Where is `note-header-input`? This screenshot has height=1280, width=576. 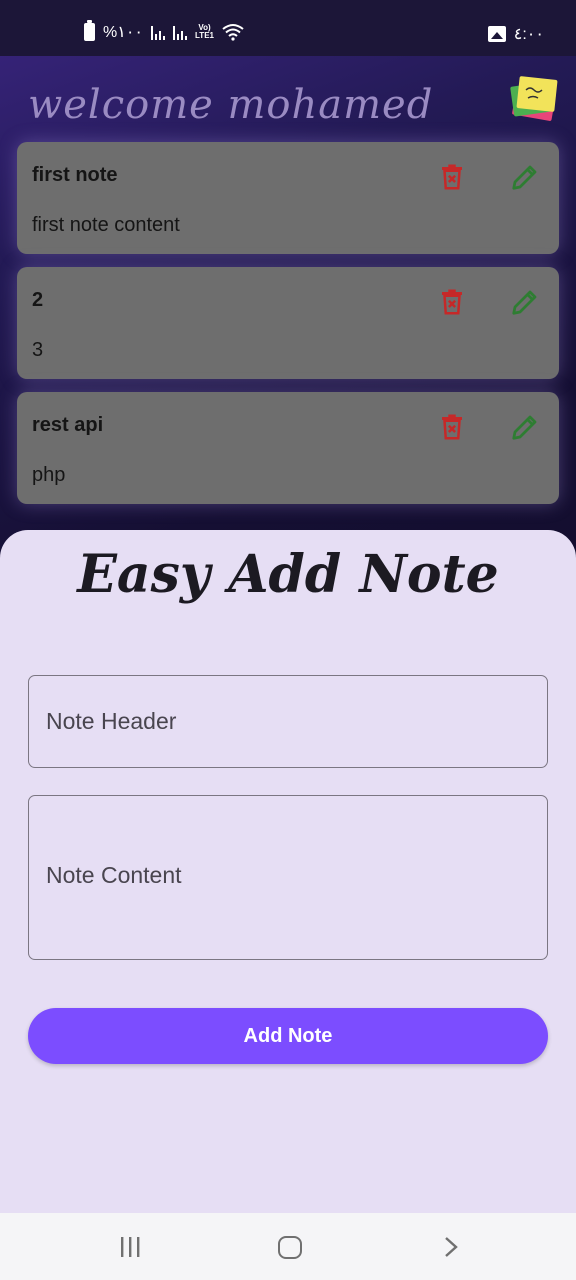
note-header-input is located at coordinates (288, 721).